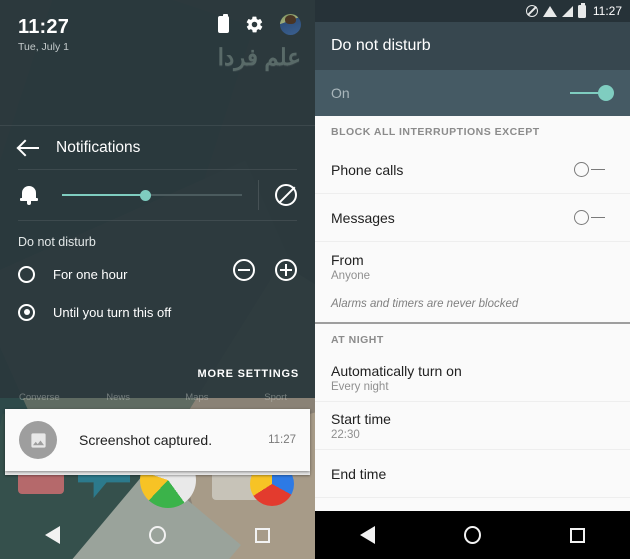  I want to click on row-title: Start time, so click(361, 418).